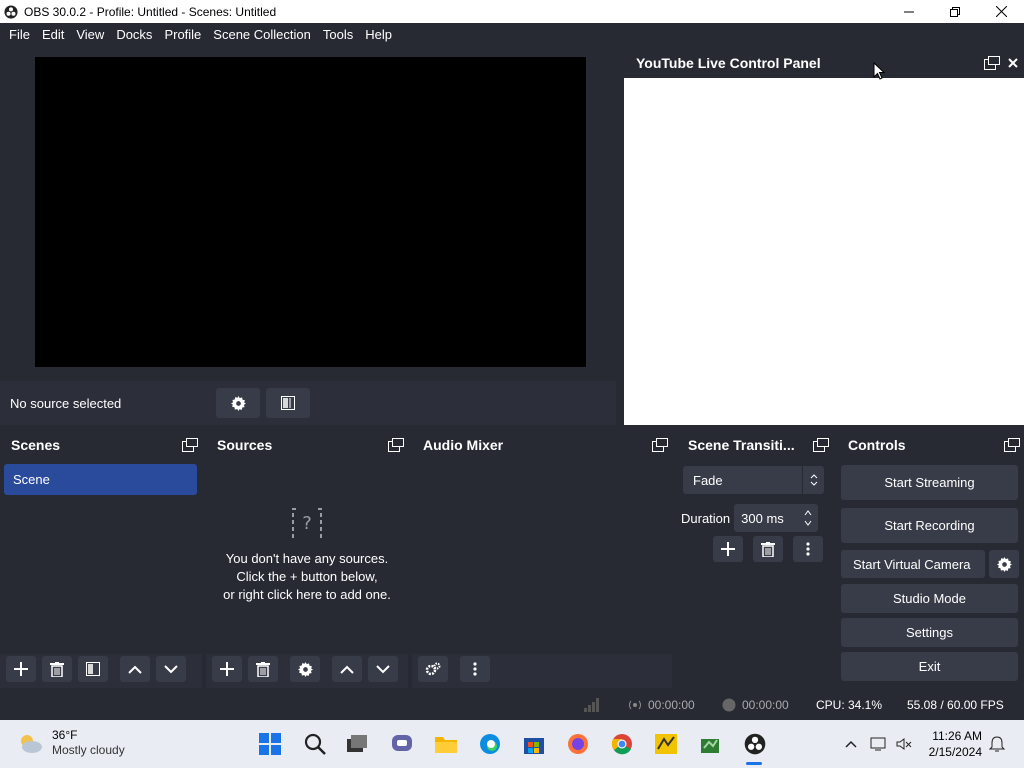  Describe the element at coordinates (71, 743) in the screenshot. I see `weather-widget: 36°F Mostly cloudy` at that location.